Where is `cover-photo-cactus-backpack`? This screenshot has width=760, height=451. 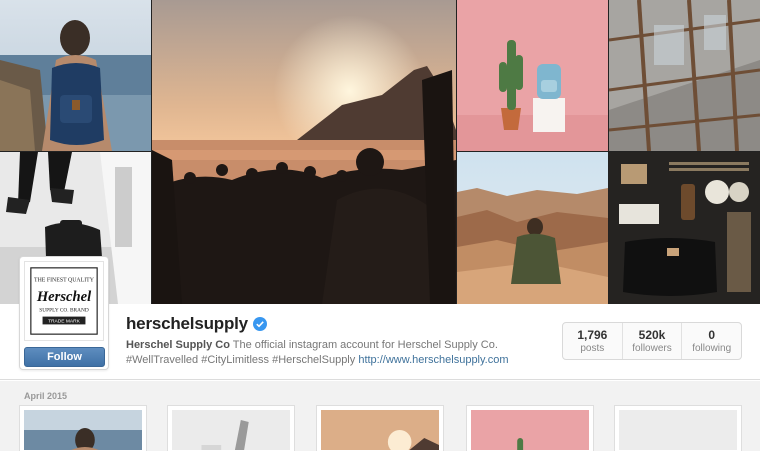
cover-photo-cactus-backpack is located at coordinates (532, 75).